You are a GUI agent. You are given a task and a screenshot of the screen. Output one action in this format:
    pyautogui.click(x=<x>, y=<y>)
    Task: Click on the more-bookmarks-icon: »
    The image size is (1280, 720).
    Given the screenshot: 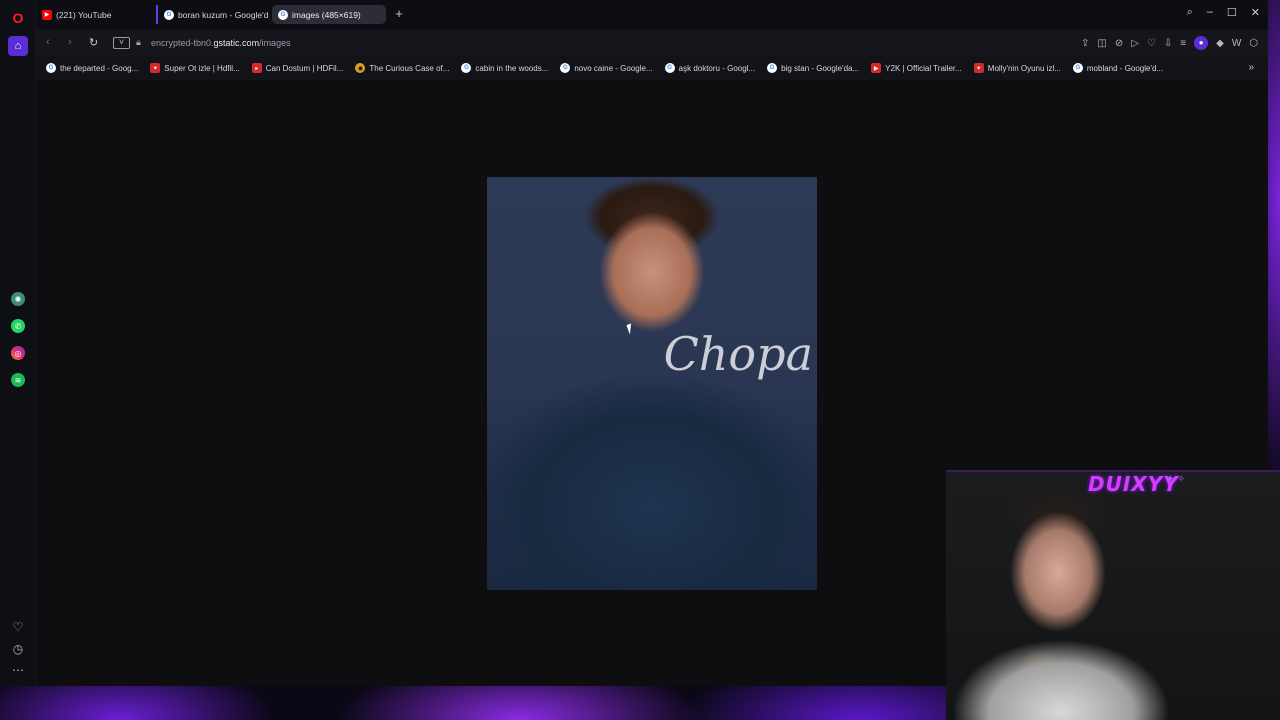 What is the action you would take?
    pyautogui.click(x=1251, y=67)
    